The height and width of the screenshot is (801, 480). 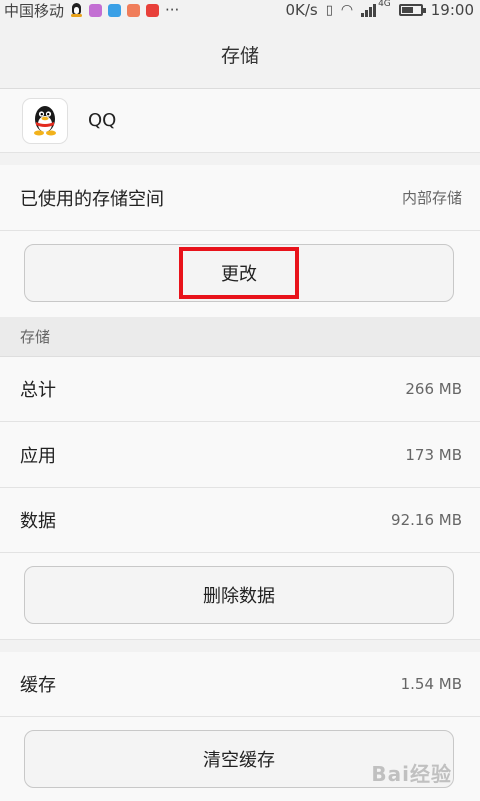 What do you see at coordinates (411, 774) in the screenshot?
I see `watermark-logo: Bai经验` at bounding box center [411, 774].